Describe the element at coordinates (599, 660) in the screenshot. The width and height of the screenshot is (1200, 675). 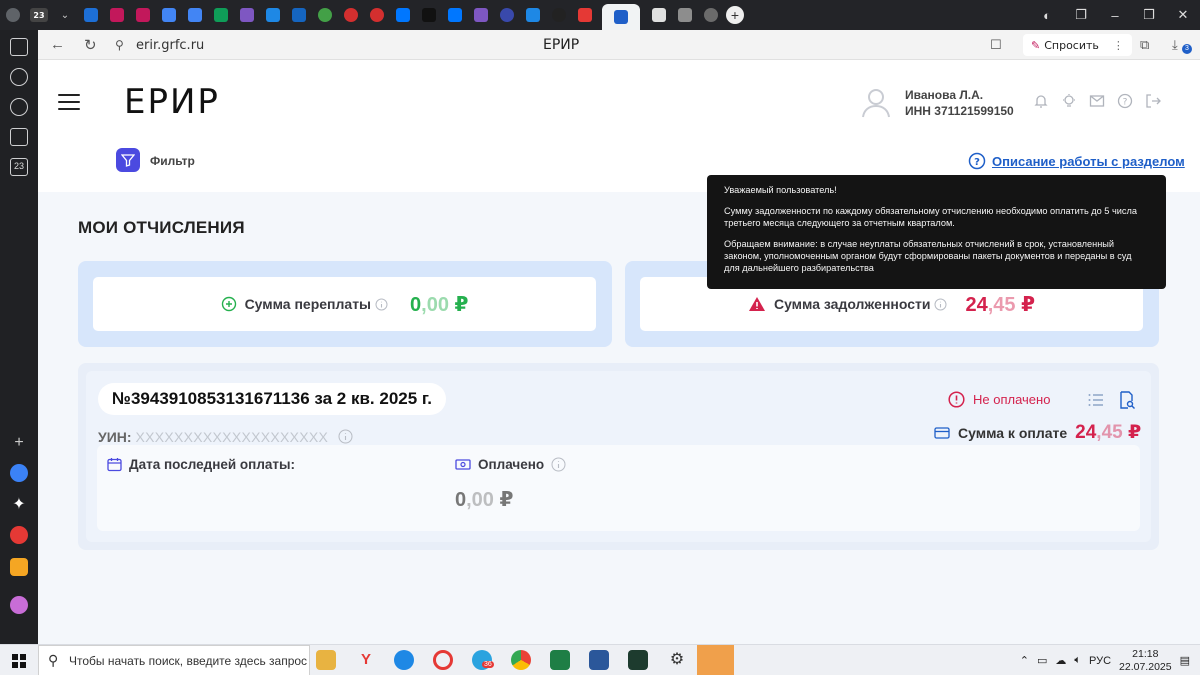
I see `word-icon` at that location.